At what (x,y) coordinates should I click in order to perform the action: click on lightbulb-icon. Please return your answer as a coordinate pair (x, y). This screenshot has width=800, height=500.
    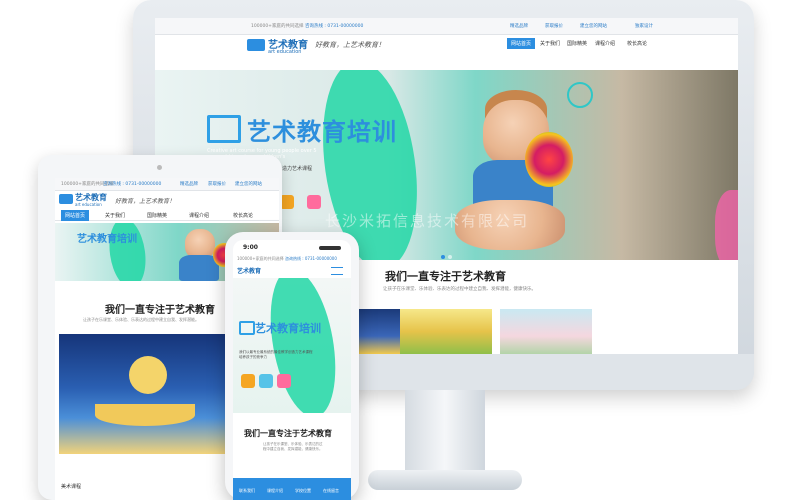
    Looking at the image, I should click on (580, 95).